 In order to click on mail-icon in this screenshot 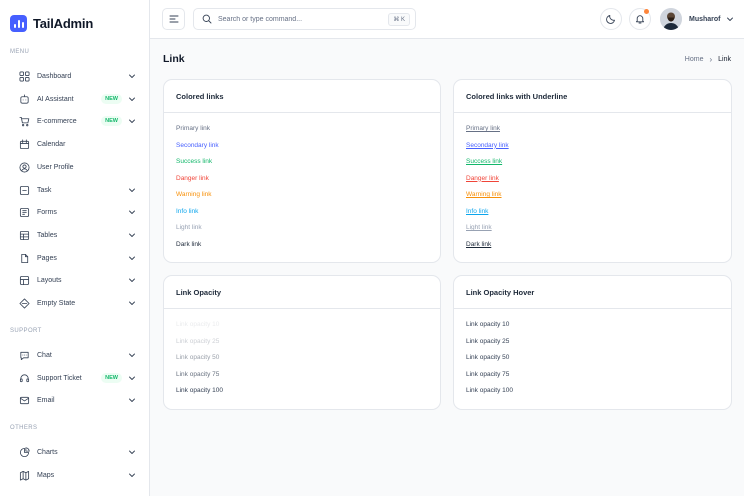, I will do `click(24, 400)`.